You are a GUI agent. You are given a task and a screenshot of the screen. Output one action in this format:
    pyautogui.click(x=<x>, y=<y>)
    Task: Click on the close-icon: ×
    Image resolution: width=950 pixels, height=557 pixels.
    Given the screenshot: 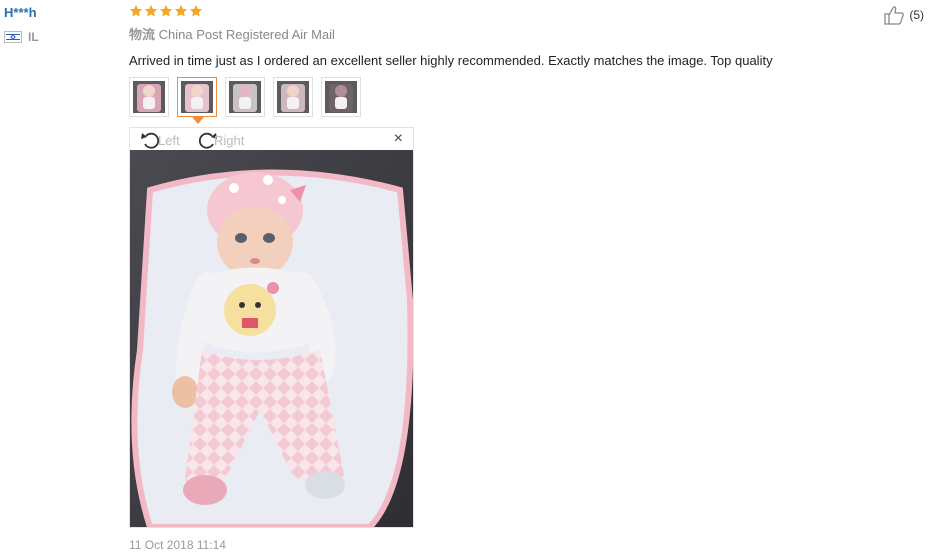 What is the action you would take?
    pyautogui.click(x=398, y=139)
    